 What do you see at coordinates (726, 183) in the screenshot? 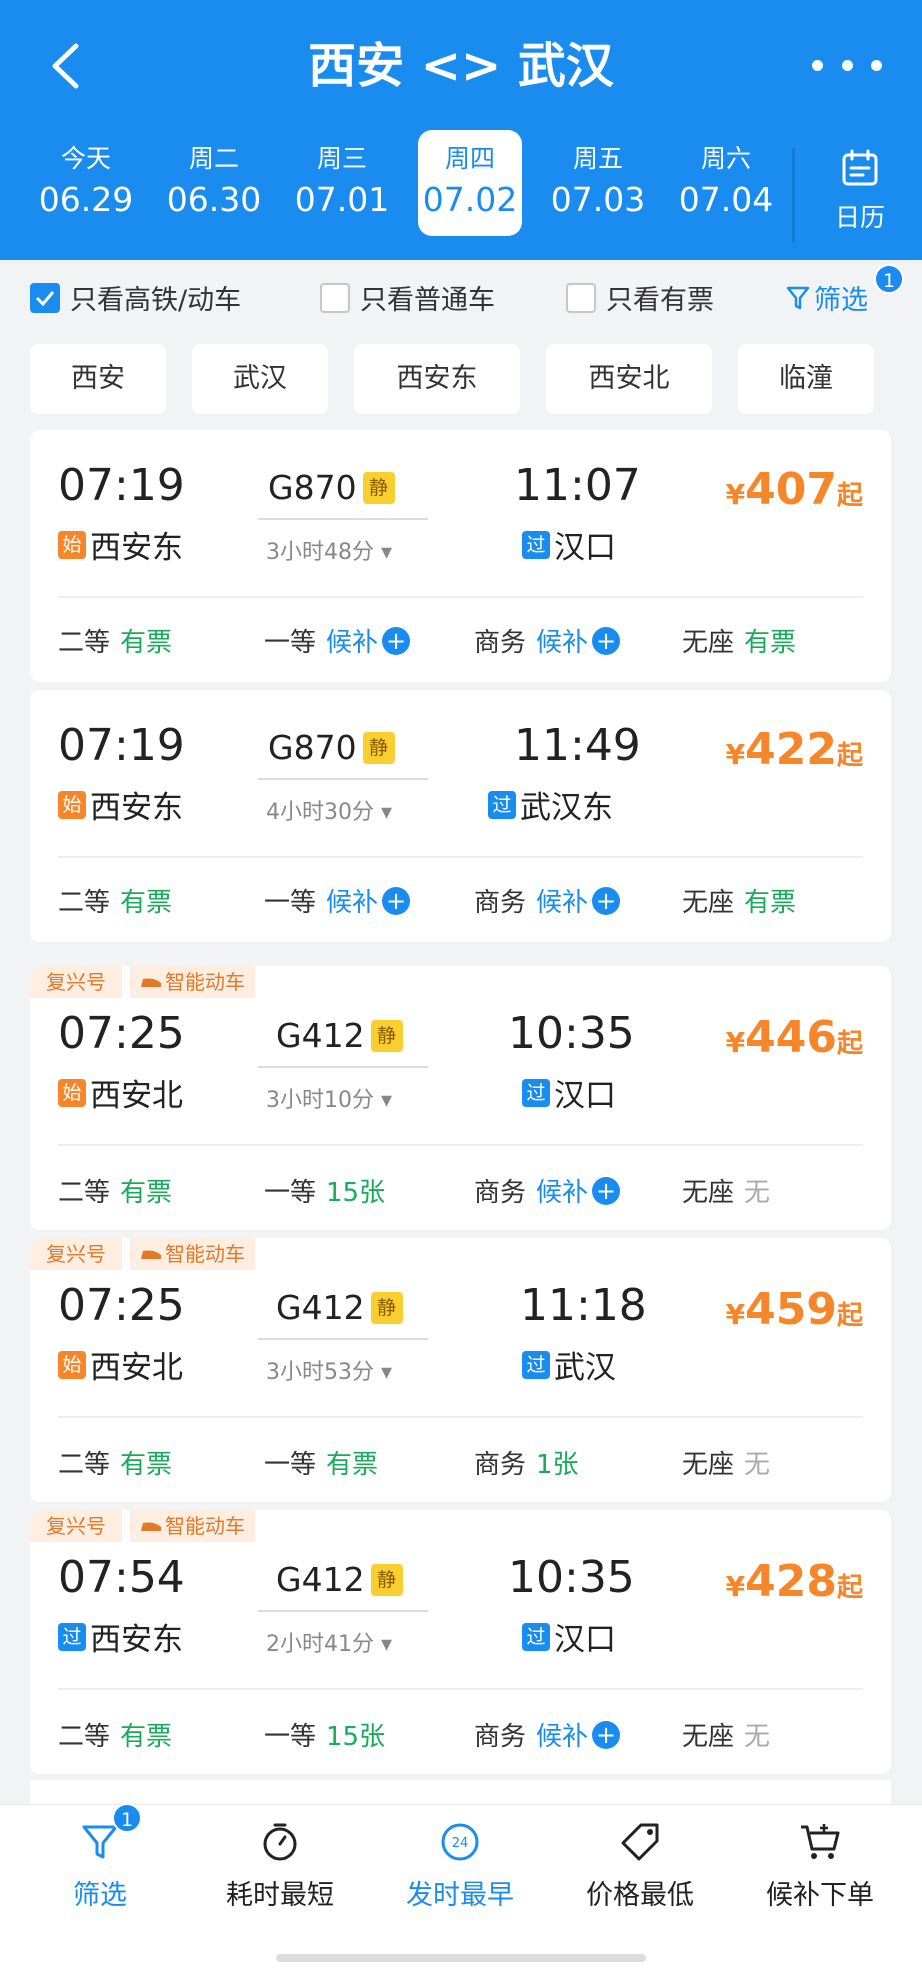
I see `date-tab: 周六 07.04` at bounding box center [726, 183].